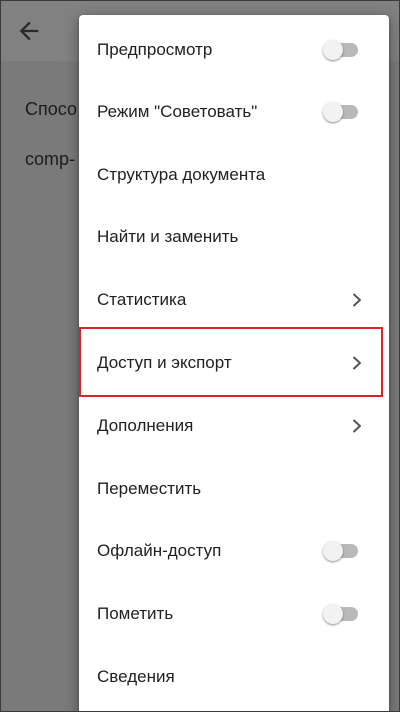 Image resolution: width=400 pixels, height=712 pixels. What do you see at coordinates (155, 49) in the screenshot?
I see `menu-item-label: Предпросмотр` at bounding box center [155, 49].